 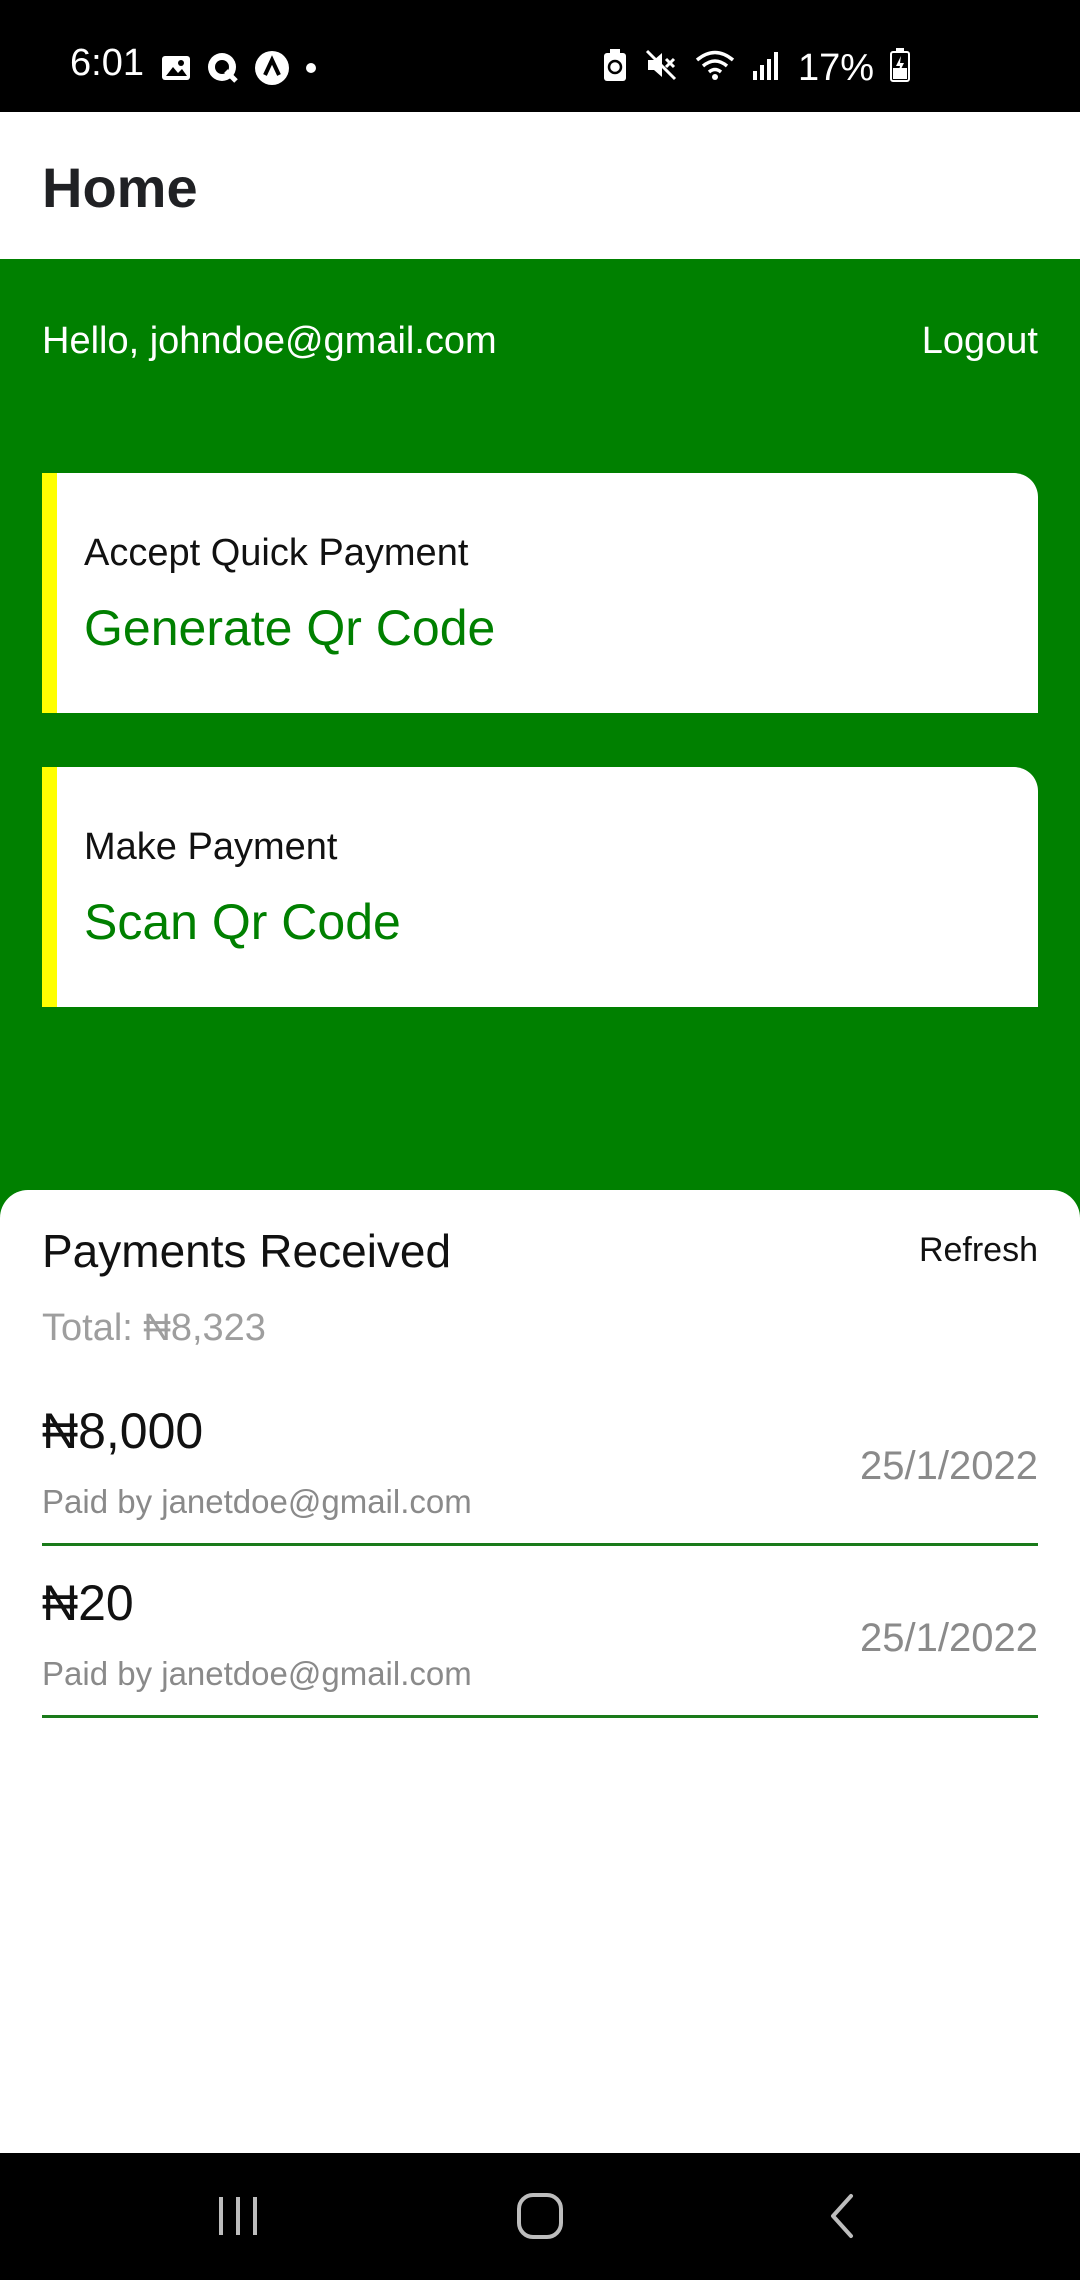 What do you see at coordinates (835, 67) in the screenshot?
I see `battery-percentage: 17%` at bounding box center [835, 67].